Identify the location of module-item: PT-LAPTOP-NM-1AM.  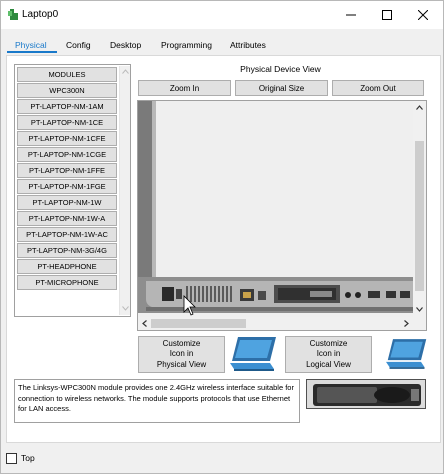
(67, 106).